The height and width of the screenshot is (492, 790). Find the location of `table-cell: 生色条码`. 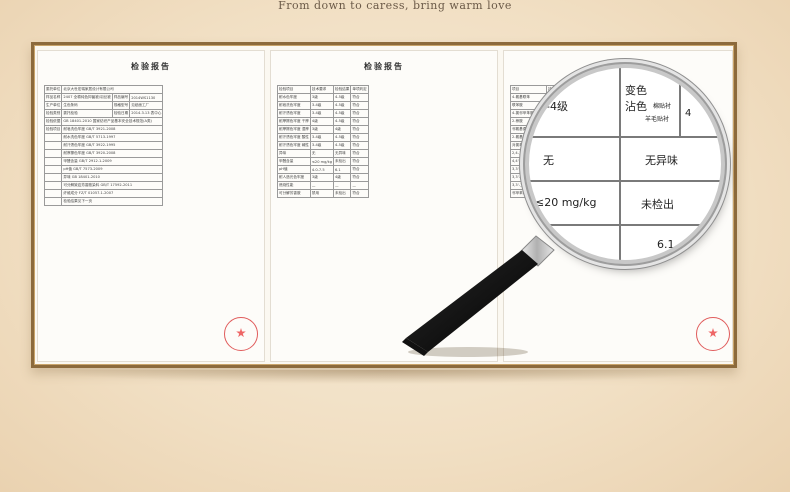

table-cell: 生色条码 is located at coordinates (87, 105).